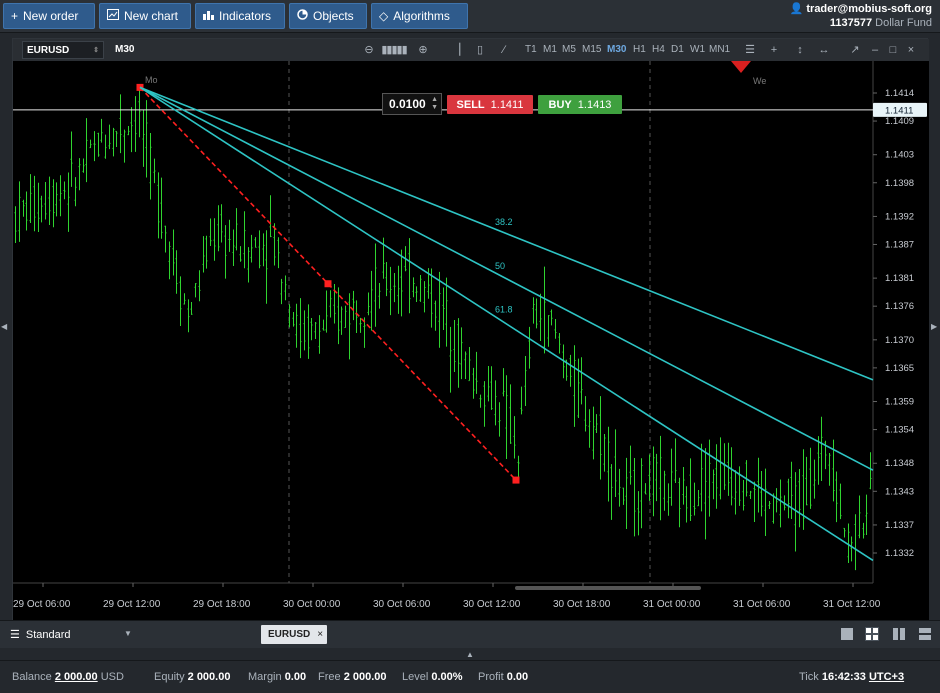  What do you see at coordinates (847, 634) in the screenshot?
I see `layout-single-icon` at bounding box center [847, 634].